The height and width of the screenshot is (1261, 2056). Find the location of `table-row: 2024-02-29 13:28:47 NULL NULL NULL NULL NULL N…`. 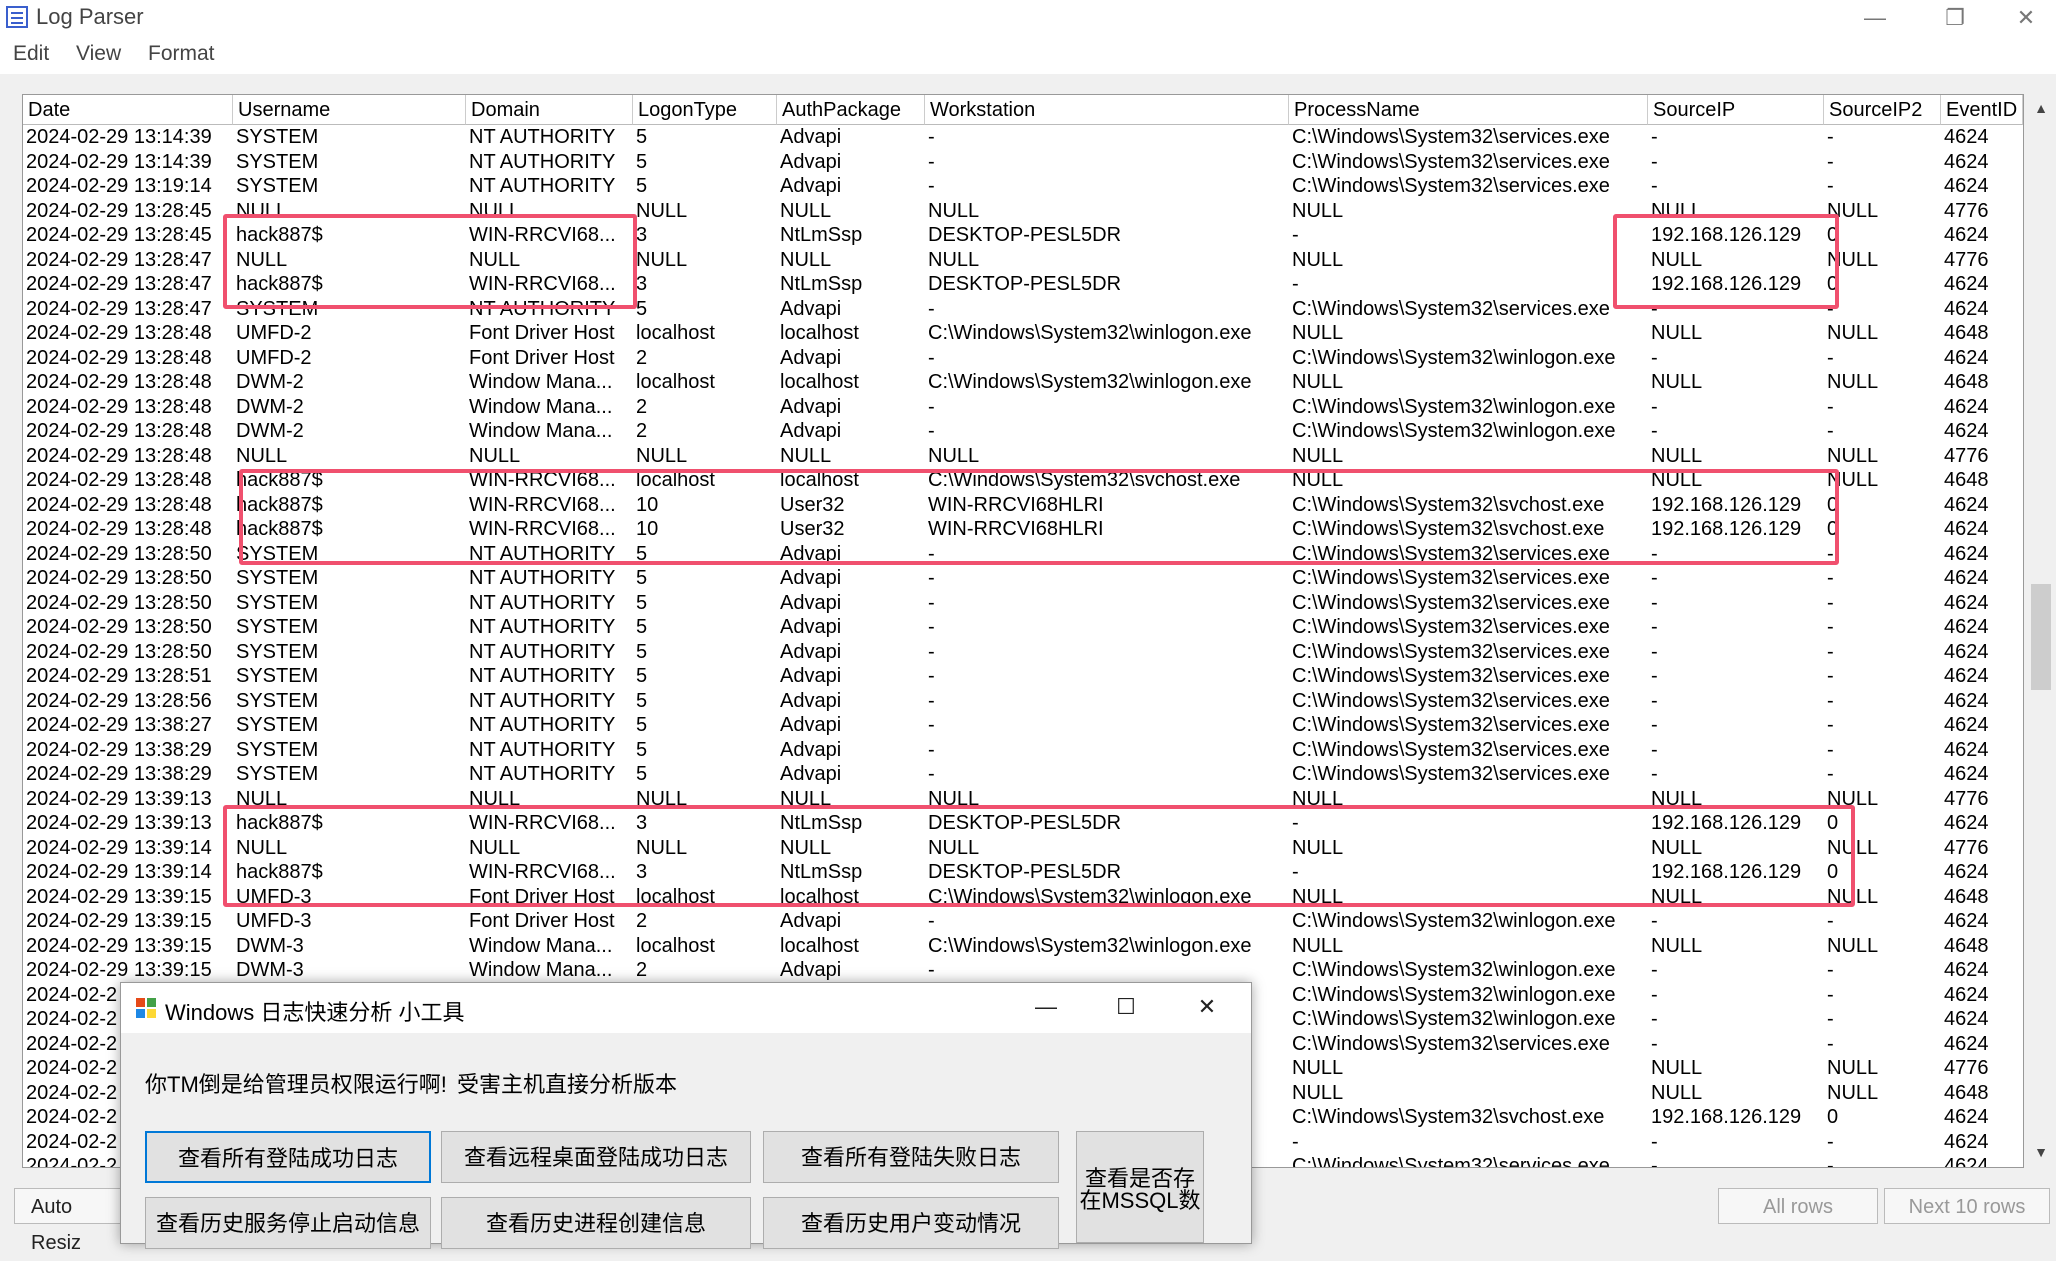

table-row: 2024-02-29 13:28:47 NULL NULL NULL NULL NULL N… is located at coordinates (1023, 260).